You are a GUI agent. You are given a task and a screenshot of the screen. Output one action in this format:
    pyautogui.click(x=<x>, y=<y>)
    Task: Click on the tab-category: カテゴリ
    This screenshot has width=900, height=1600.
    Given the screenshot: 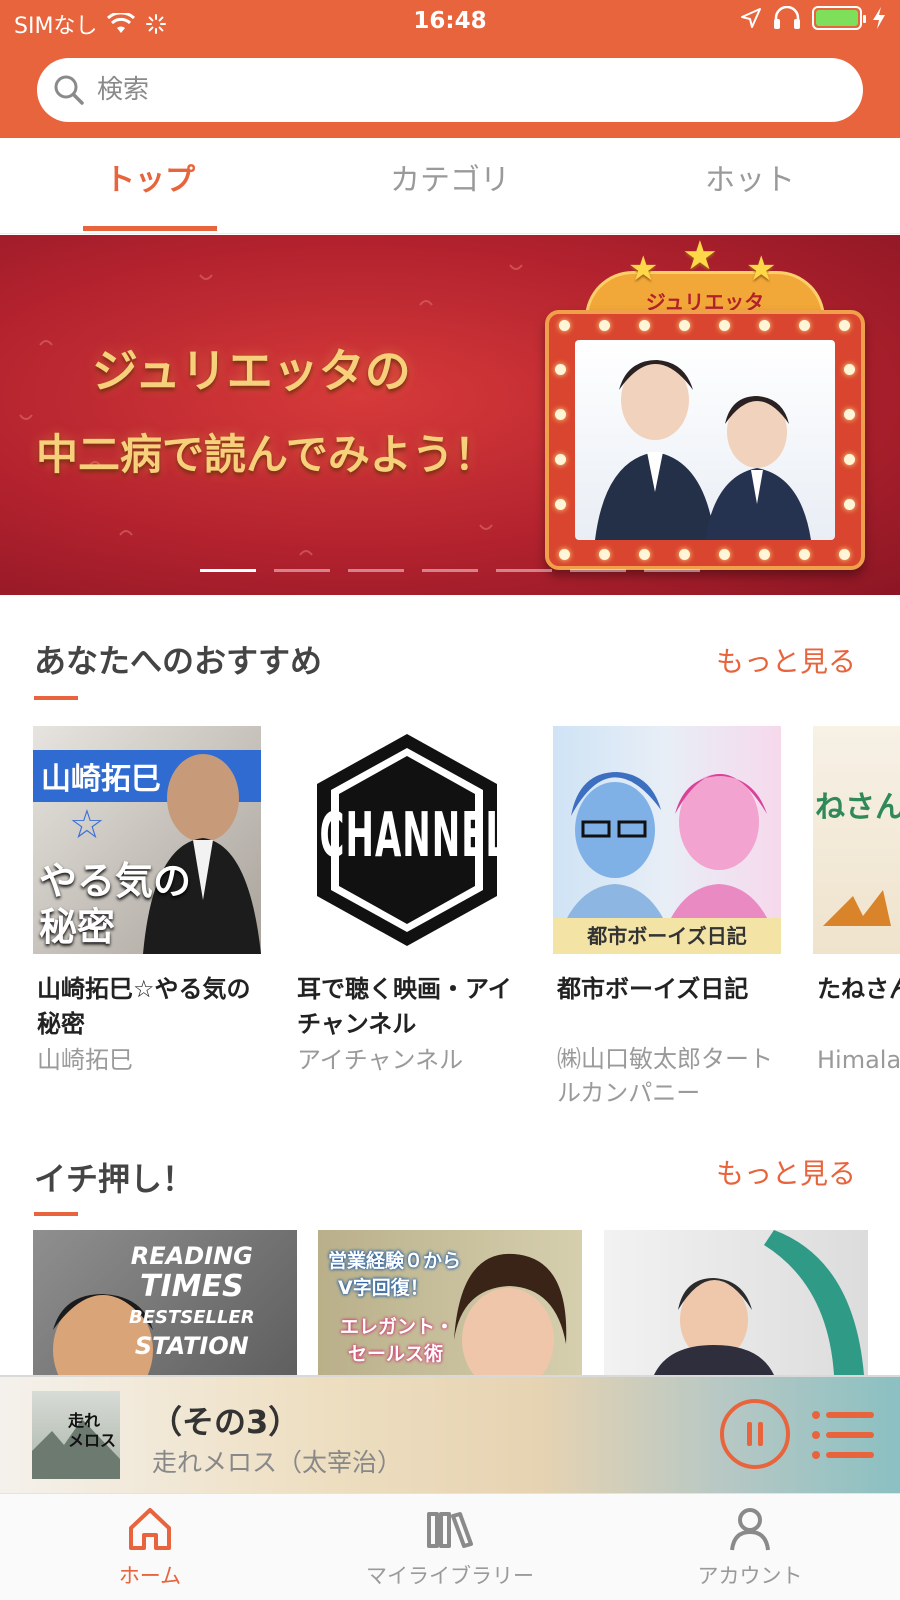 What is the action you would take?
    pyautogui.click(x=450, y=185)
    